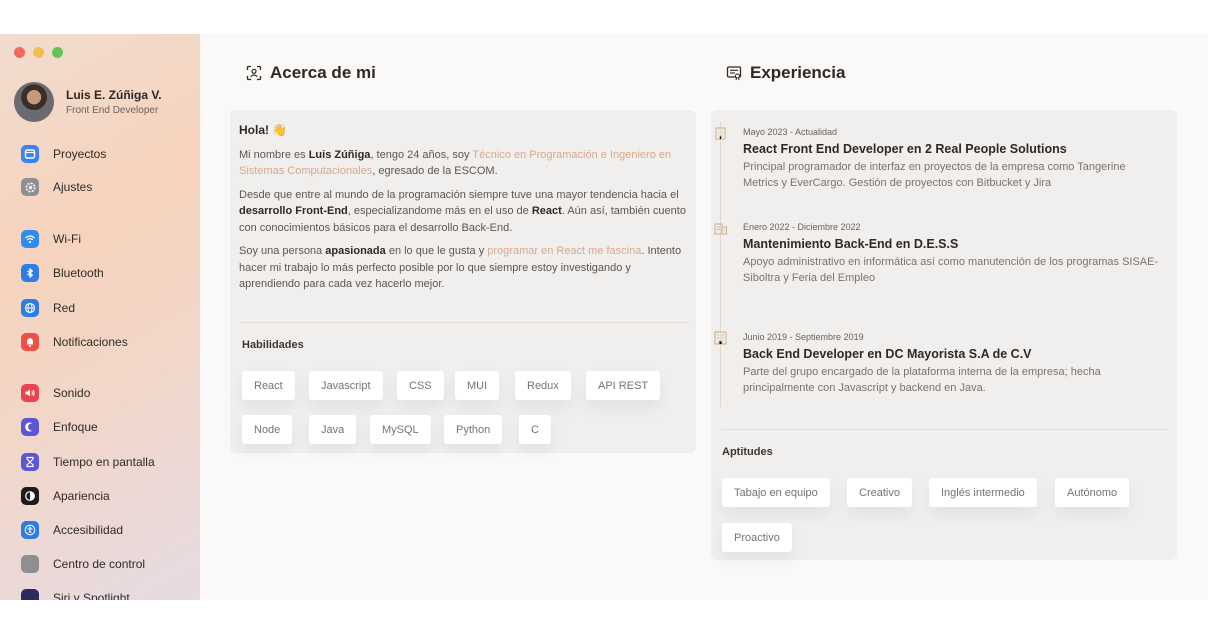 This screenshot has height=635, width=1208. Describe the element at coordinates (78, 273) in the screenshot. I see `sidebar-item-label: Bluetooth` at that location.